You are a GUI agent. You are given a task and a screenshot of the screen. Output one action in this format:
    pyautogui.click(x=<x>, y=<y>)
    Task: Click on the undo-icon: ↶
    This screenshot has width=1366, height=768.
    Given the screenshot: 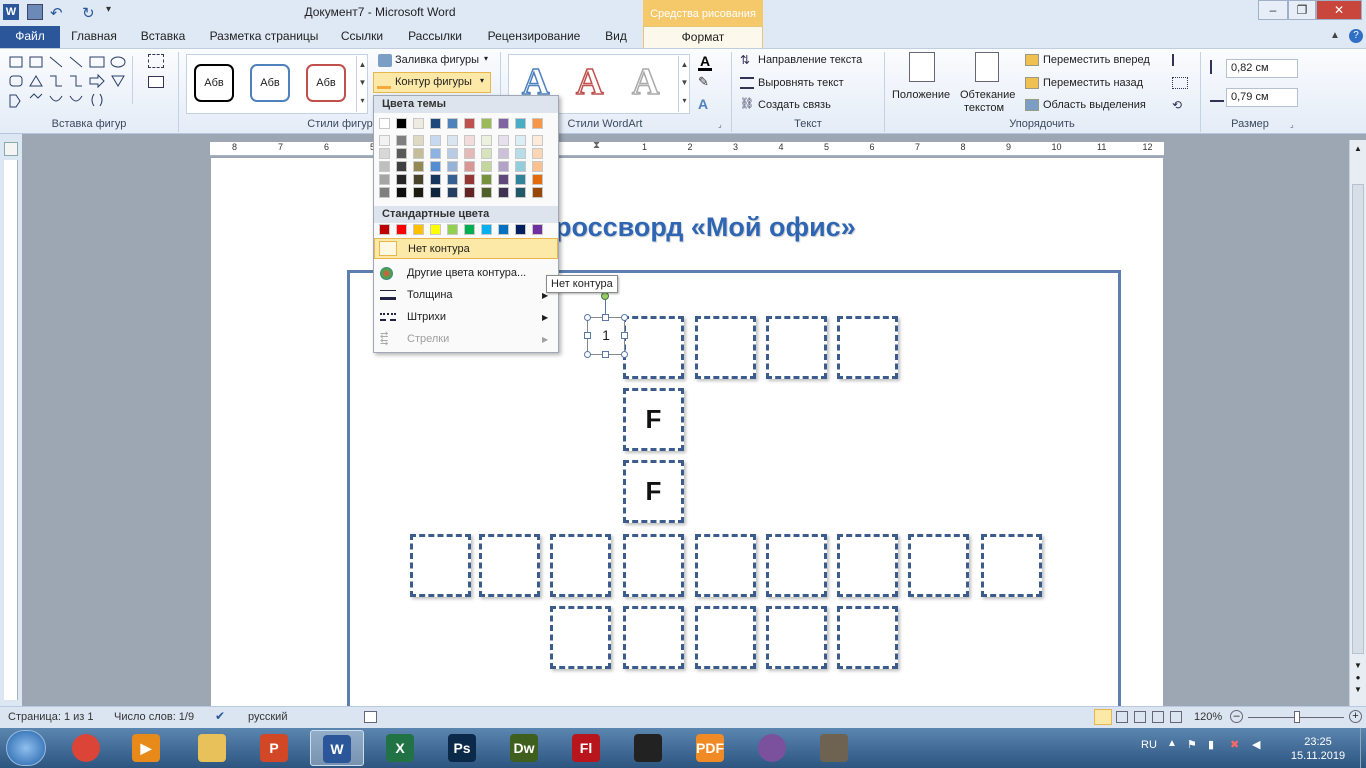 What is the action you would take?
    pyautogui.click(x=58, y=13)
    